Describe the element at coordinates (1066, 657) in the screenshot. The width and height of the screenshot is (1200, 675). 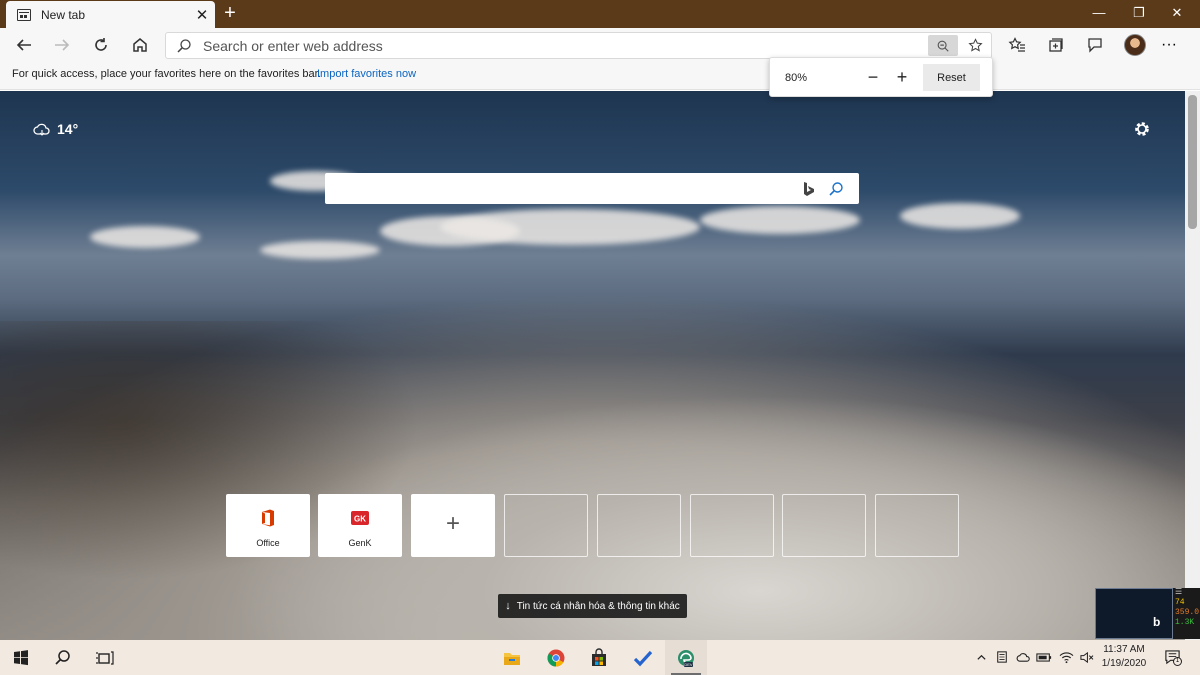
I see `wifi-icon` at that location.